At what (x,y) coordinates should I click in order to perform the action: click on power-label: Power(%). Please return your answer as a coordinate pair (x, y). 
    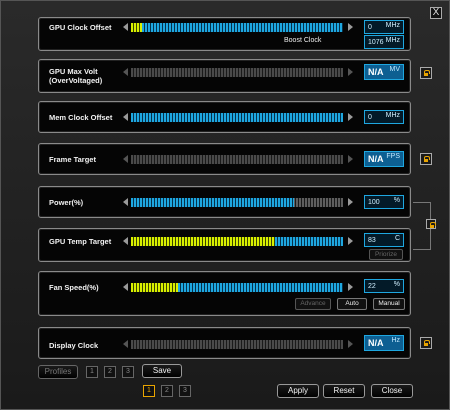
    Looking at the image, I should click on (66, 202).